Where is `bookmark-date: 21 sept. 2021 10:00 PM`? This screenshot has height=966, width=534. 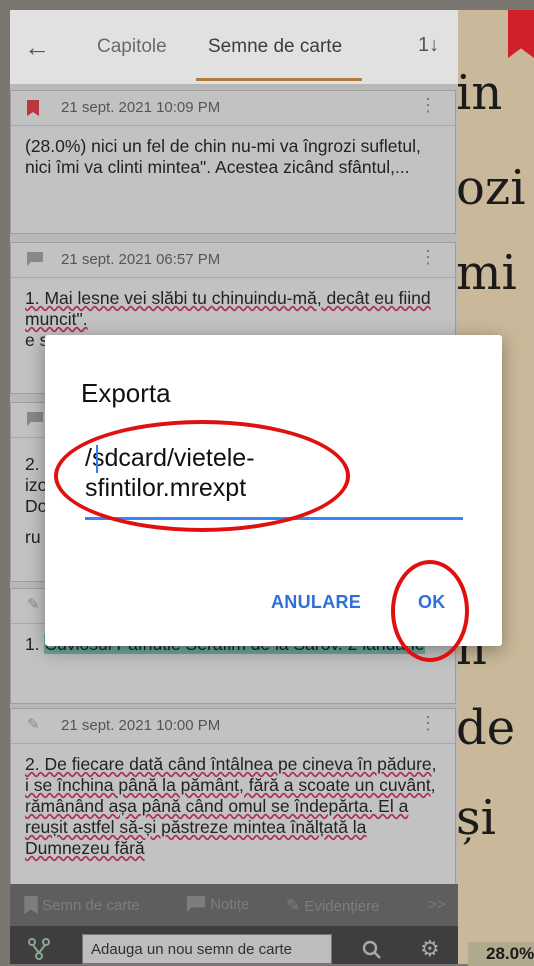
bookmark-date: 21 sept. 2021 10:00 PM is located at coordinates (141, 725).